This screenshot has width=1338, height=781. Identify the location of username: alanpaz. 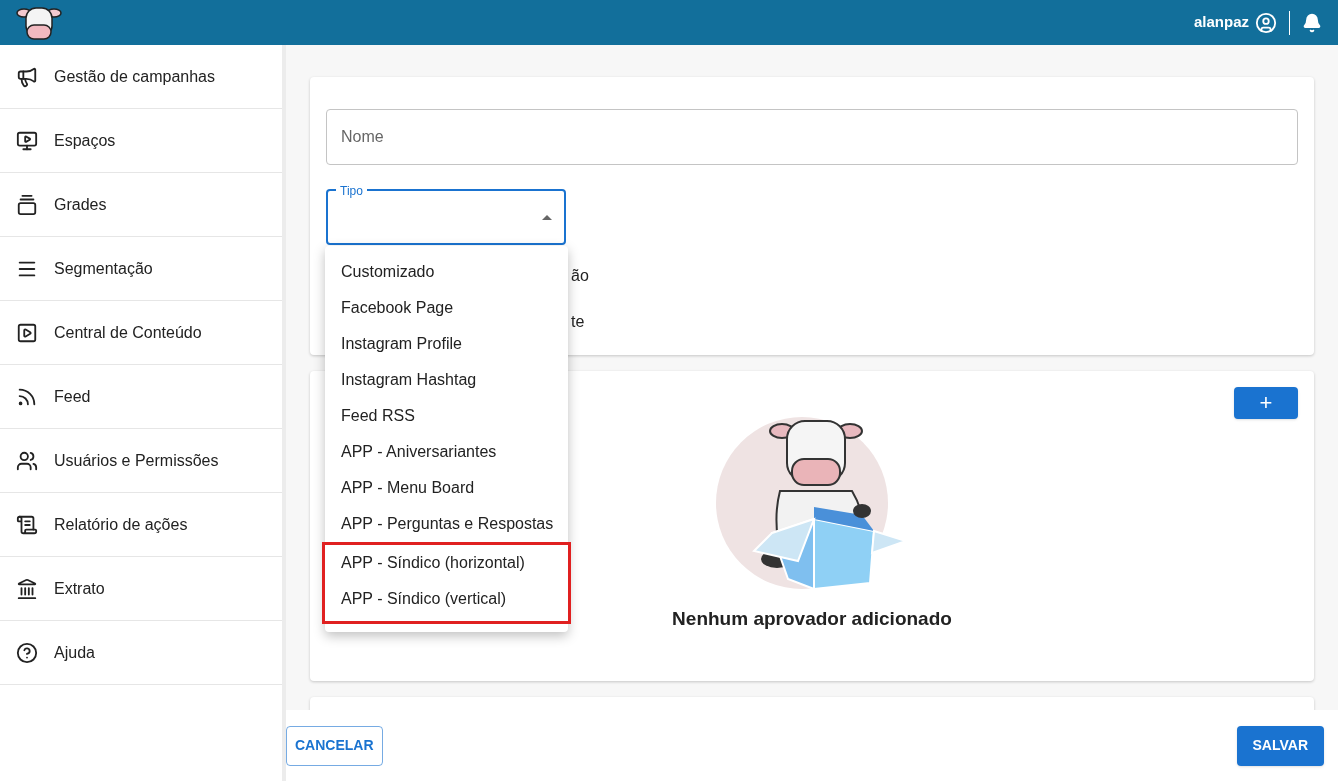
(1221, 22).